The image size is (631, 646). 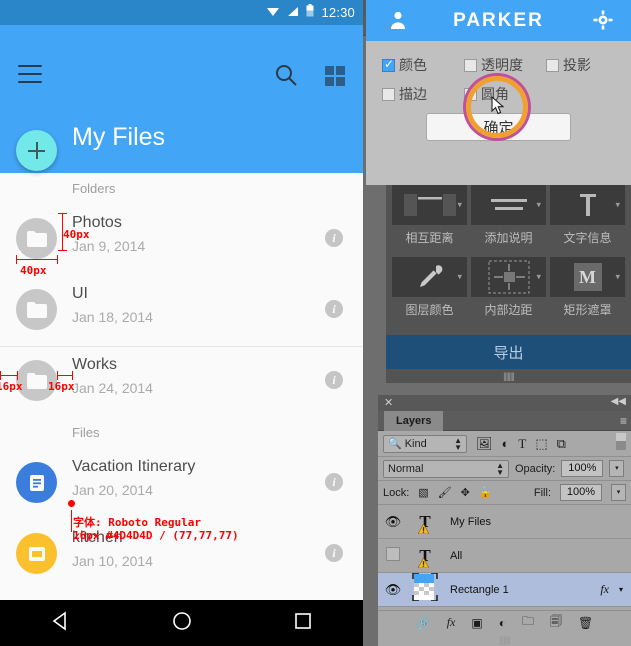 I want to click on tool-mask: M ▾ 矩形遮罩, so click(x=587, y=291).